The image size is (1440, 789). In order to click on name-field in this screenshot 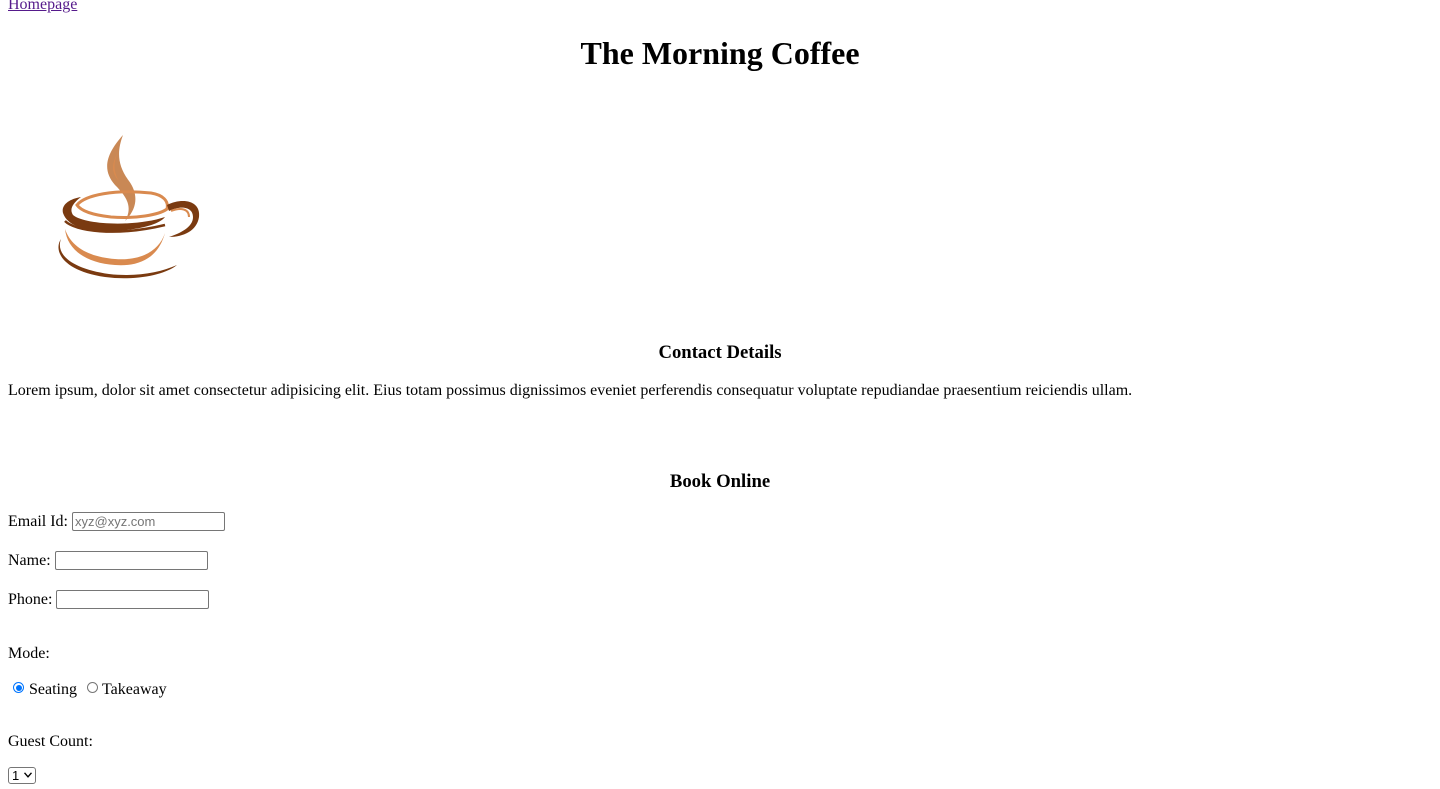, I will do `click(131, 560)`.